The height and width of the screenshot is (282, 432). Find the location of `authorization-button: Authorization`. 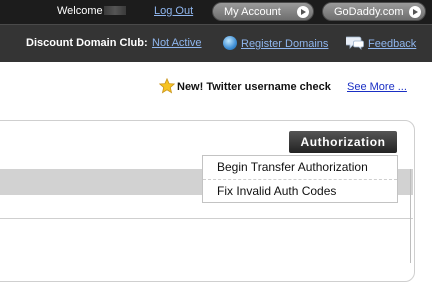

authorization-button: Authorization is located at coordinates (343, 142).